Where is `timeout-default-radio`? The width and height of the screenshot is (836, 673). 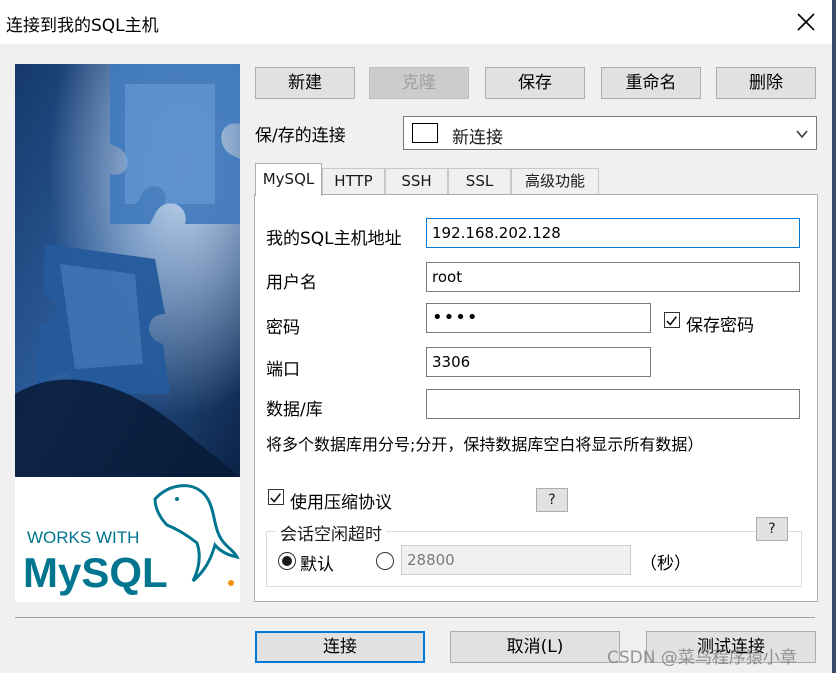 timeout-default-radio is located at coordinates (287, 561).